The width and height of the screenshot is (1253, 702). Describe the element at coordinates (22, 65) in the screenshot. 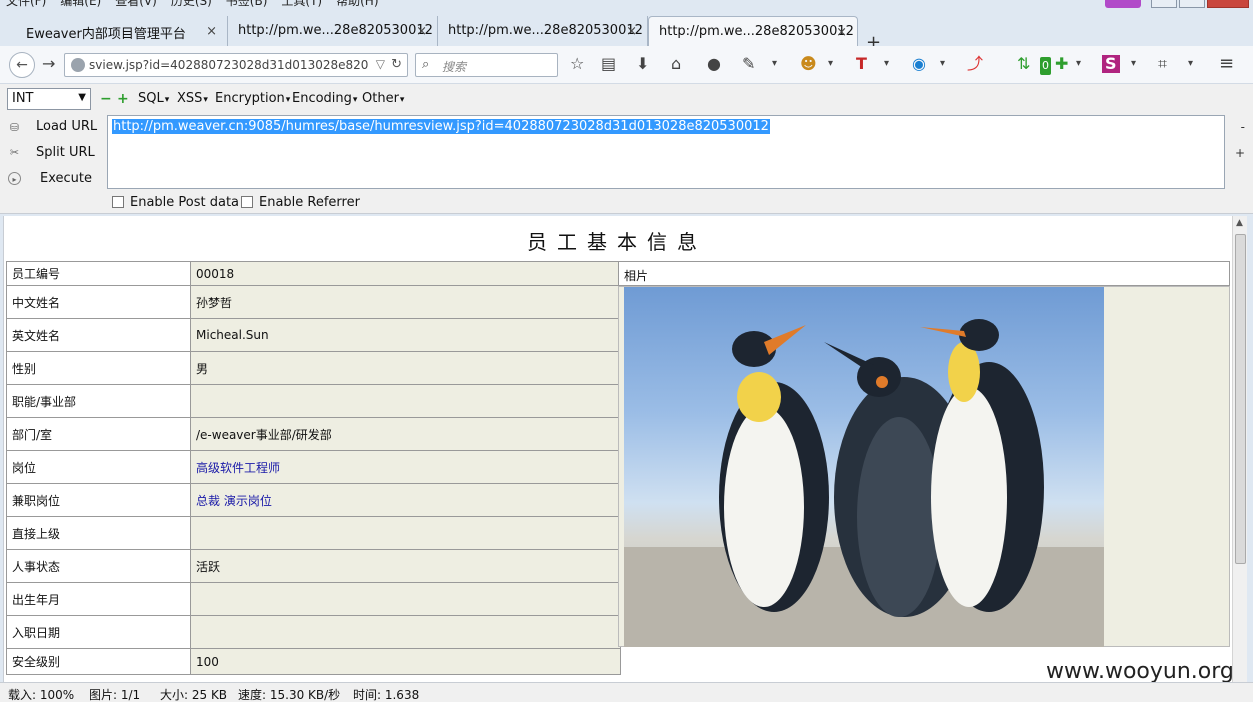

I see `back-arrow-icon: ←` at that location.